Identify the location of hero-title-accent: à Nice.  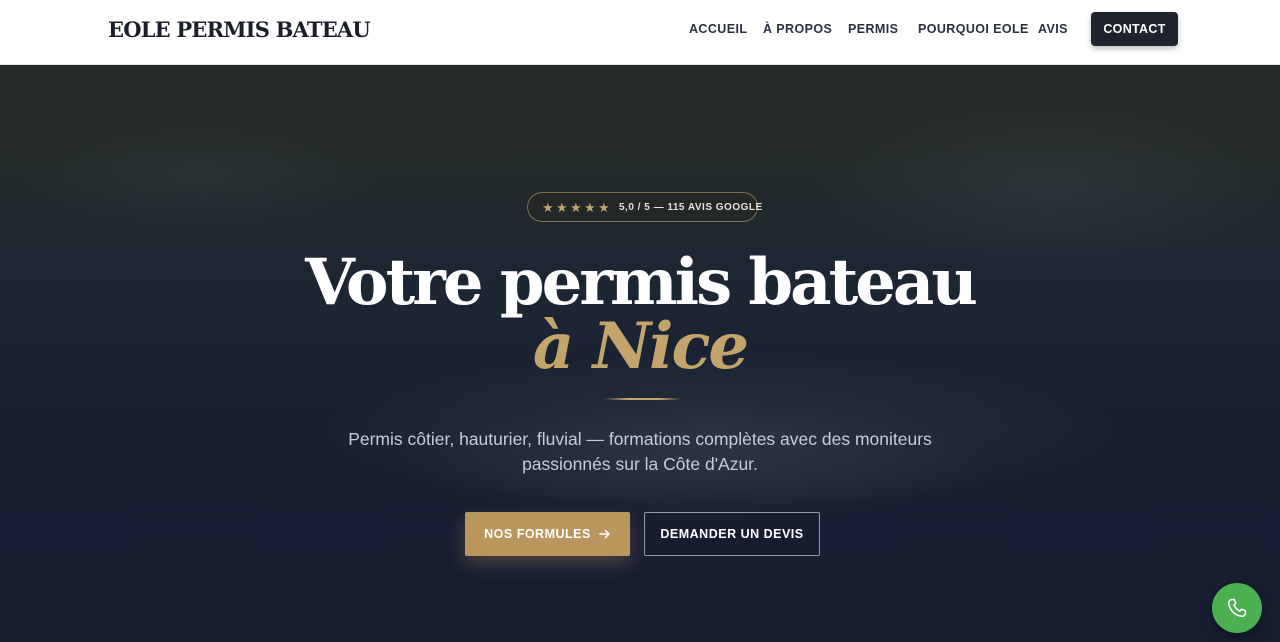
(640, 346).